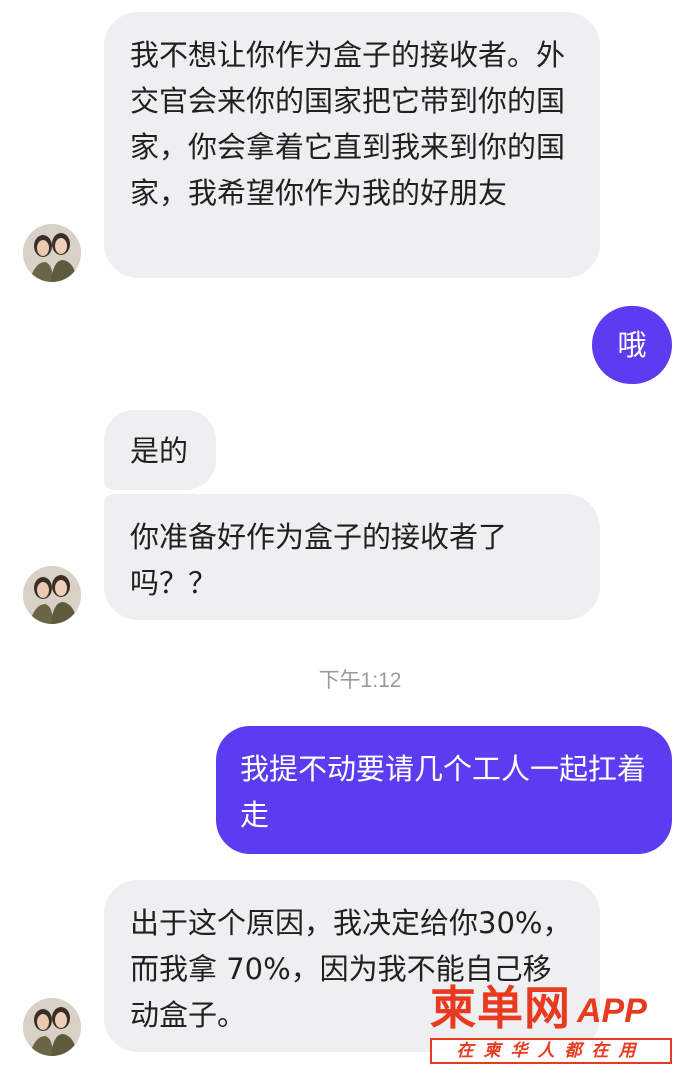 The height and width of the screenshot is (1069, 686). Describe the element at coordinates (551, 1051) in the screenshot. I see `watermark-slogan: 在柬华人都在用` at that location.